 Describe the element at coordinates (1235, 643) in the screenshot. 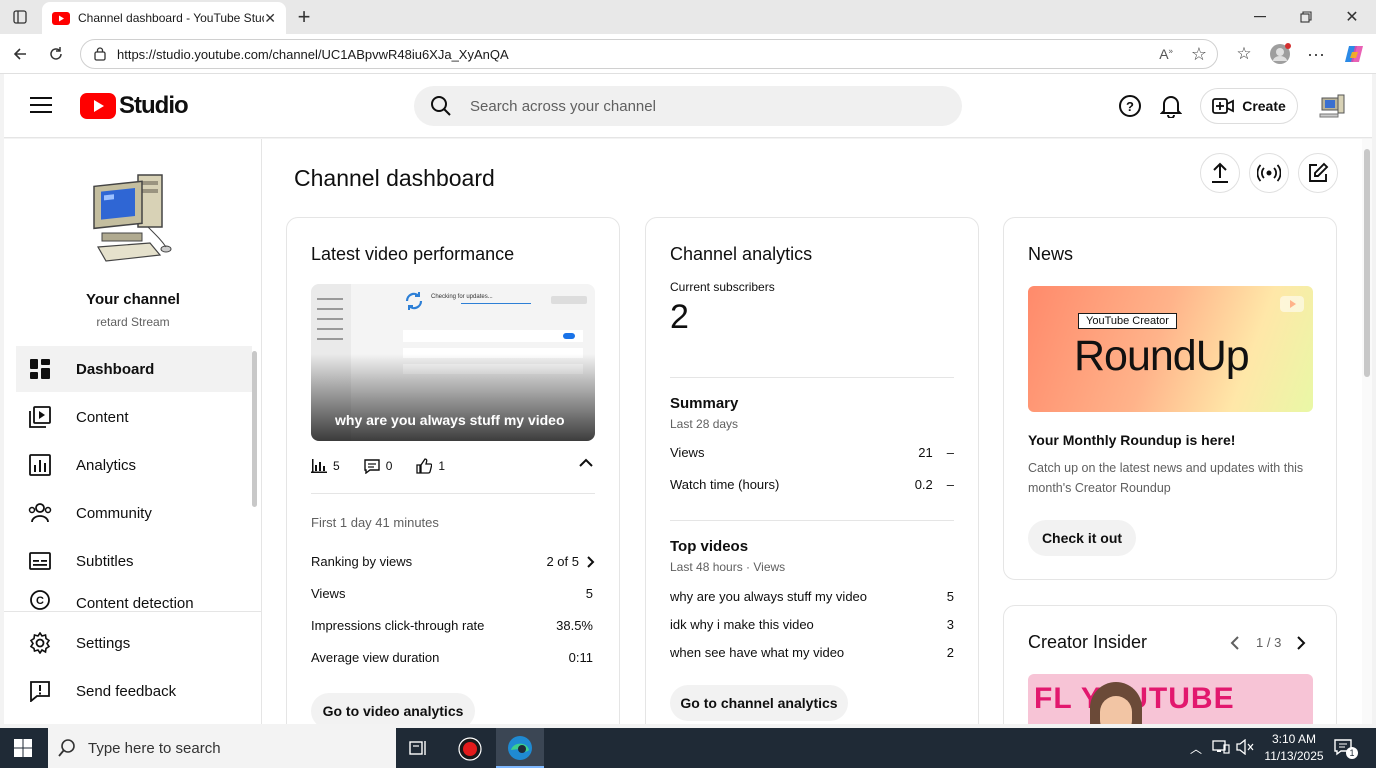

I see `chevron-left-icon` at that location.